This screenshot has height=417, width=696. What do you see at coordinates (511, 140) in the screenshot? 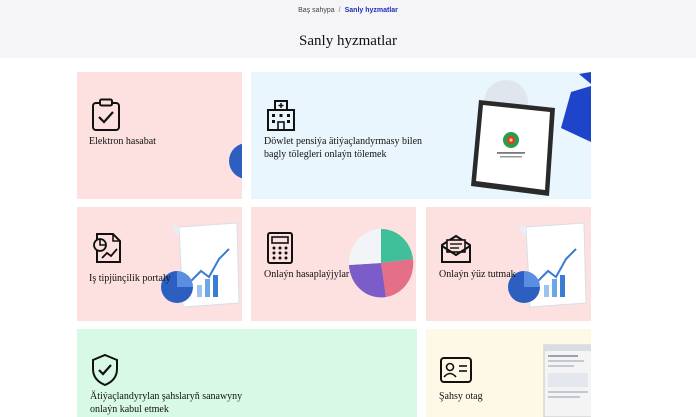
I see `emblem-icon` at bounding box center [511, 140].